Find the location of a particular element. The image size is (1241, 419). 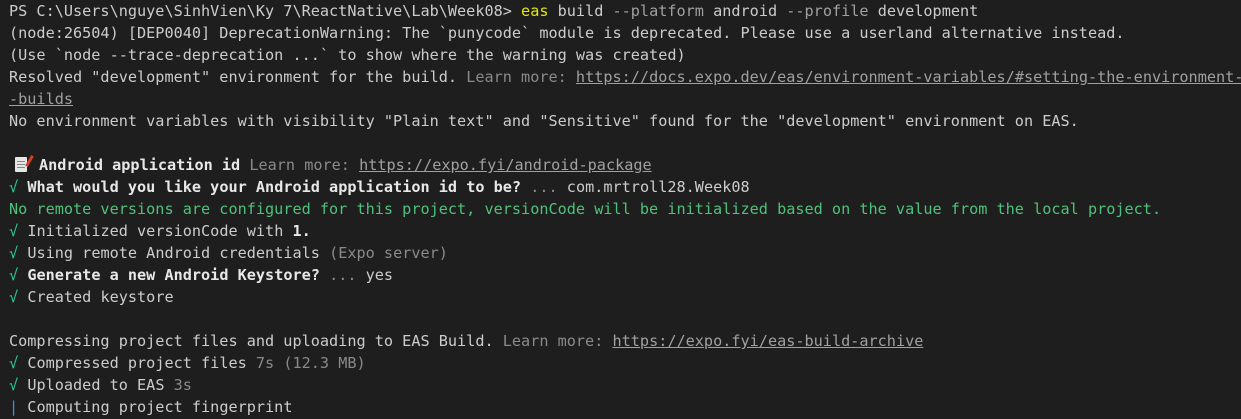

created-keystore-text: Created keystore is located at coordinates (100, 297).